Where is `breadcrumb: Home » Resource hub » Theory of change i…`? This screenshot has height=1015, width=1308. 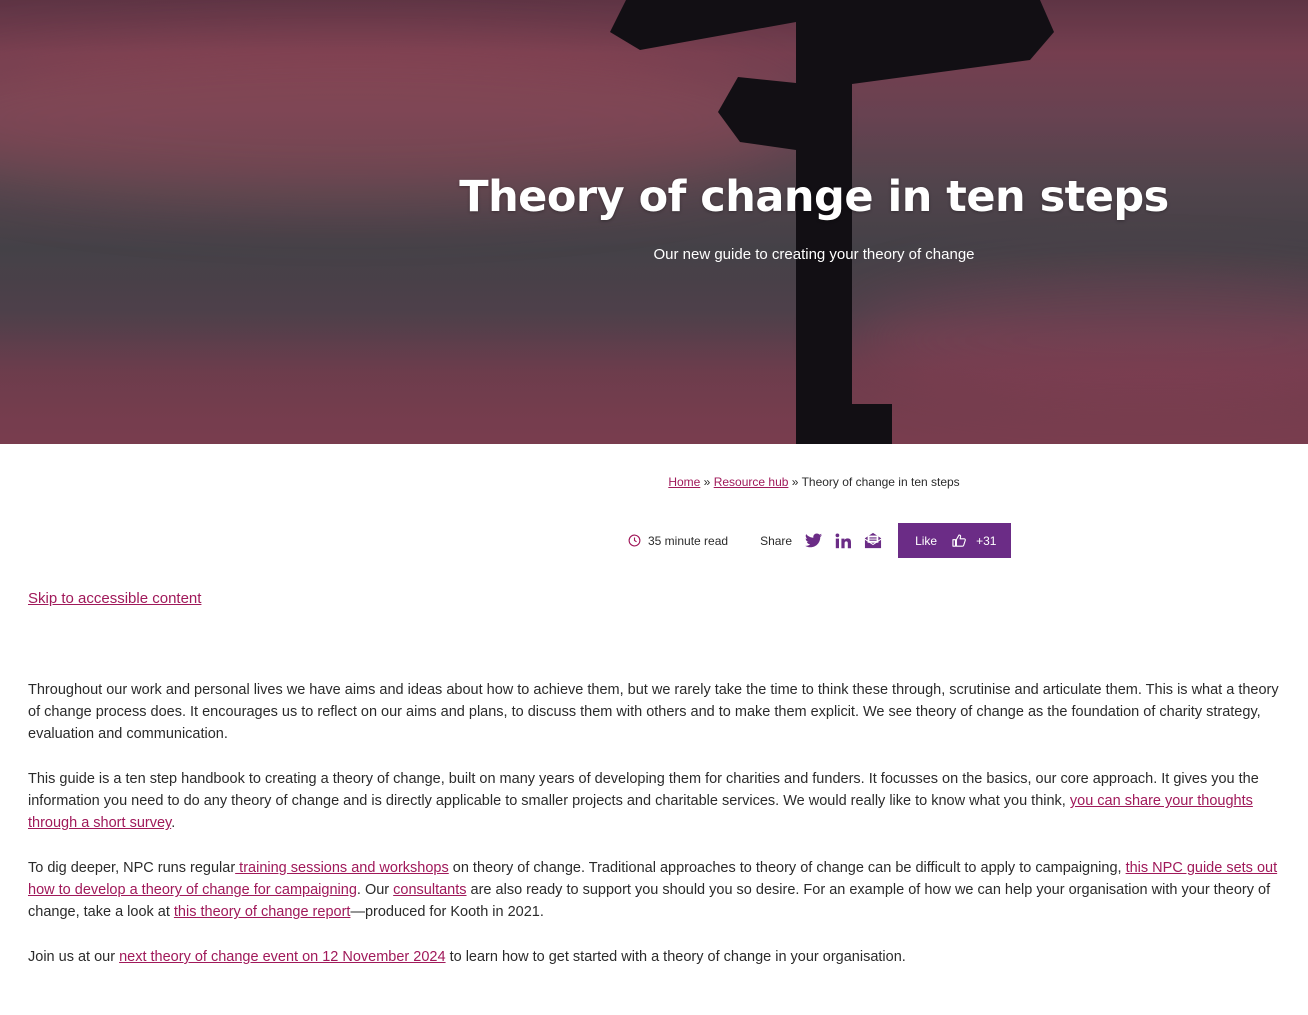
breadcrumb: Home » Resource hub » Theory of change i… is located at coordinates (654, 482).